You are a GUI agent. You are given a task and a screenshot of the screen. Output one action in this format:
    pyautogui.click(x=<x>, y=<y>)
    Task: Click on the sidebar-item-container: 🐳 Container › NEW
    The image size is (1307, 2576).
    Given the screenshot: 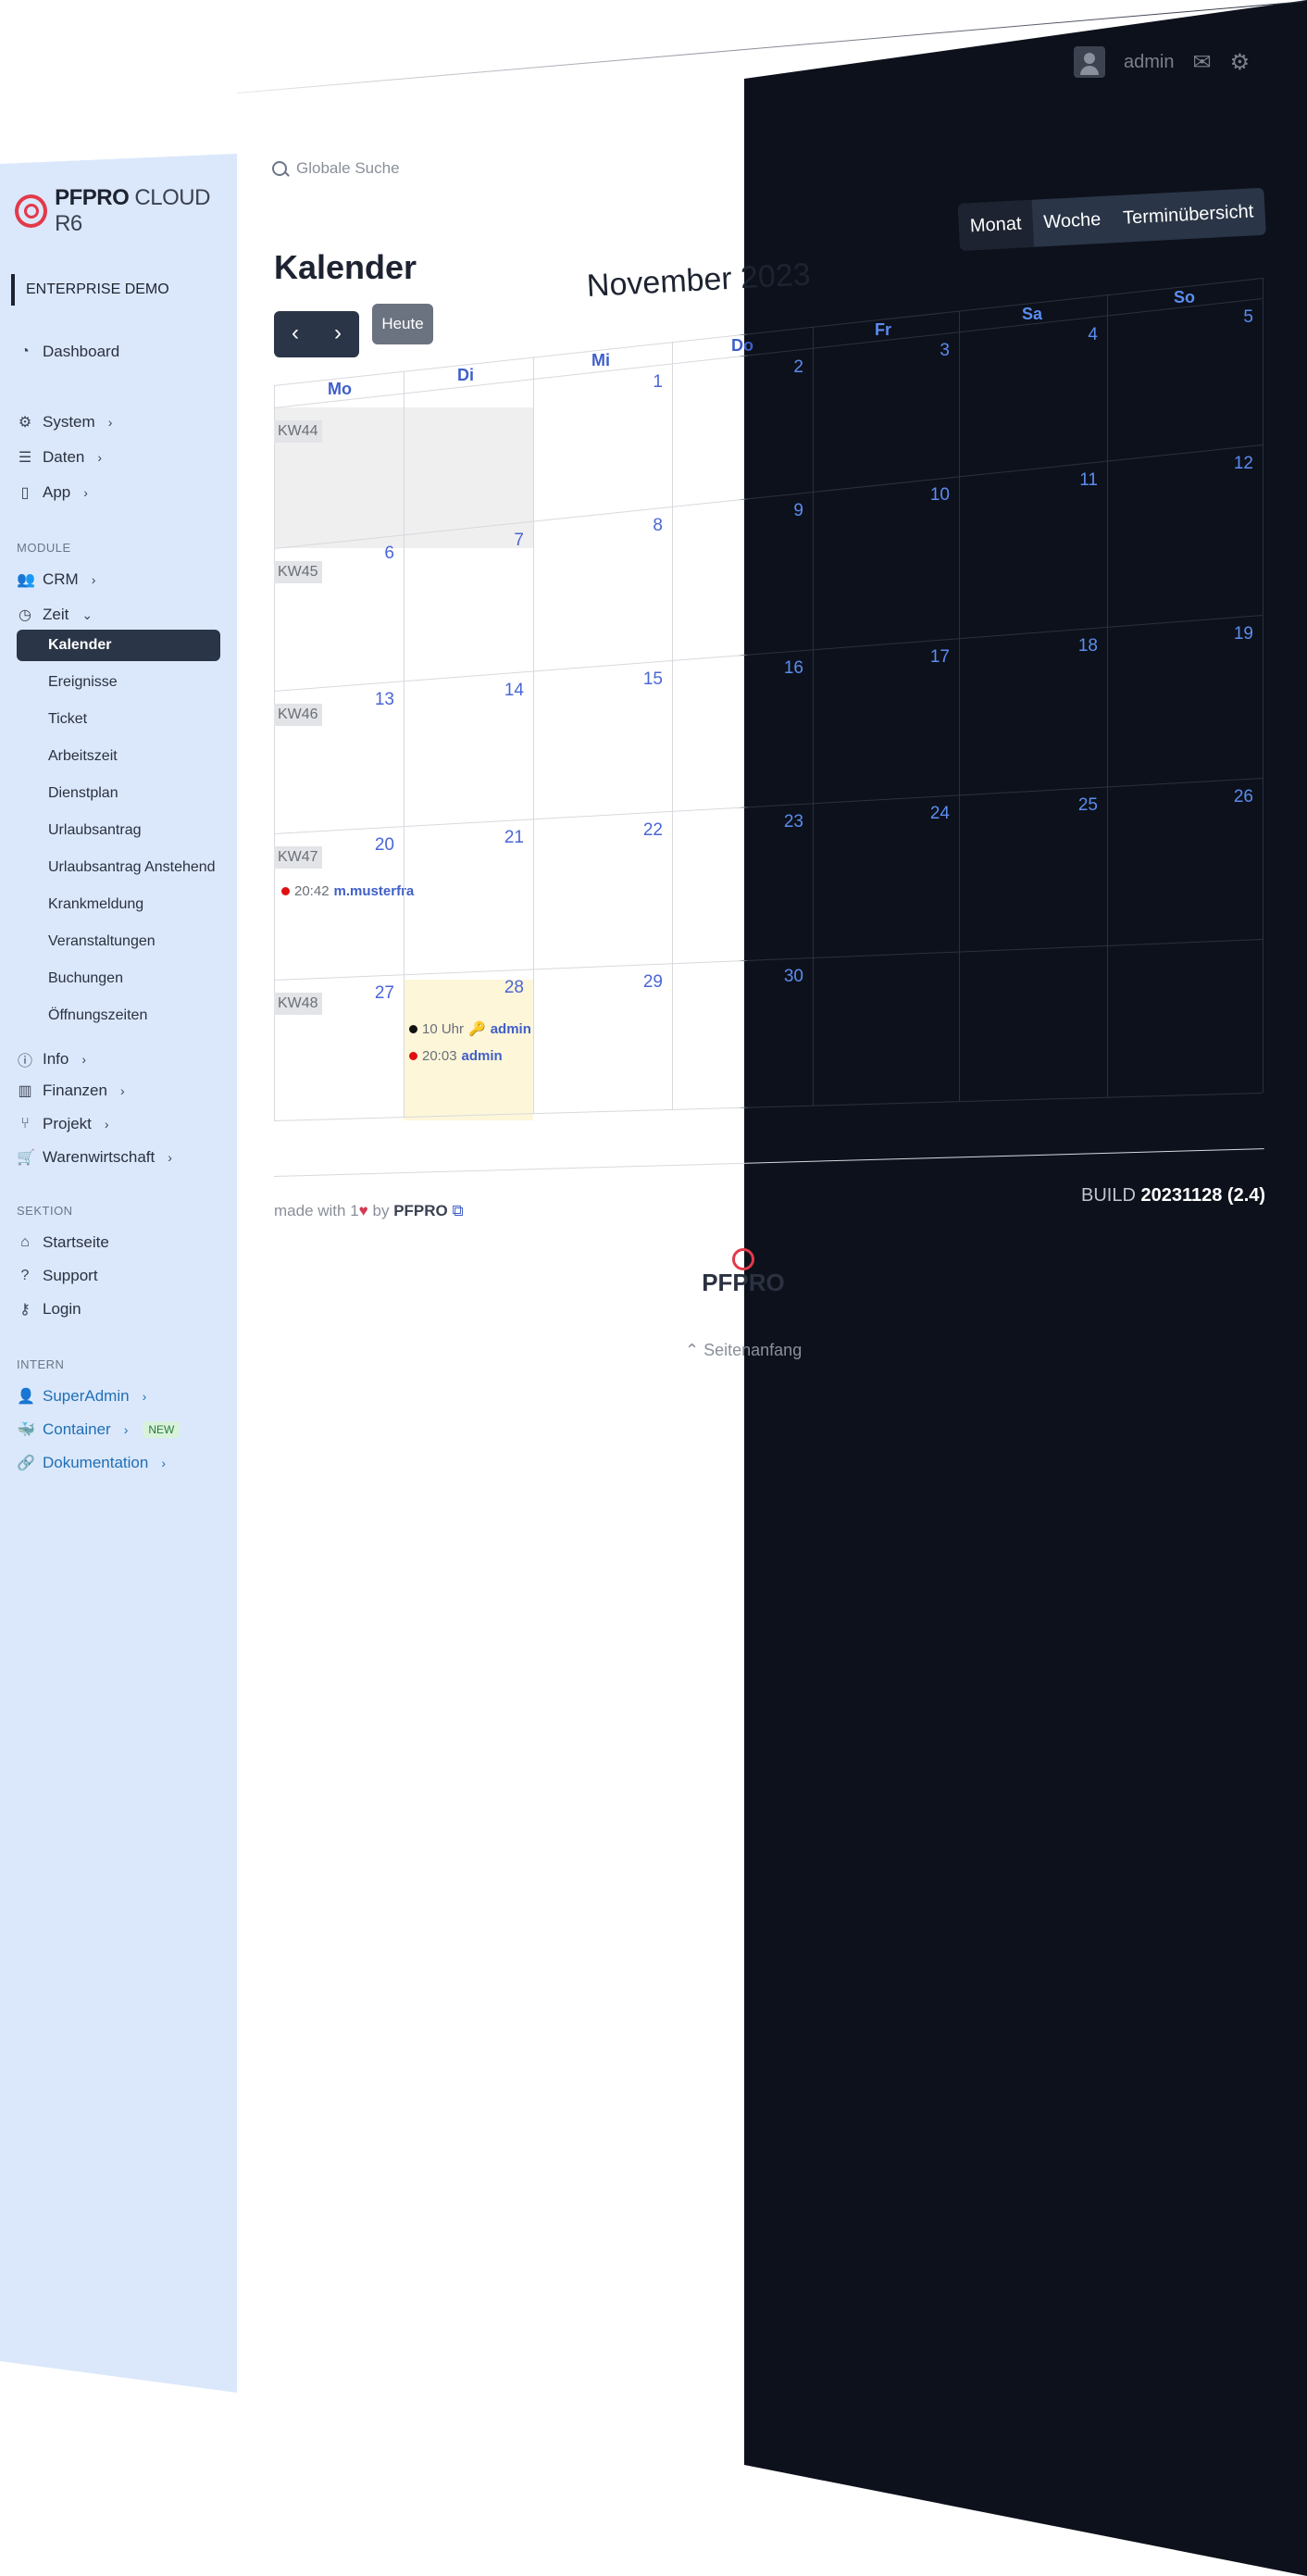 What is the action you would take?
    pyautogui.click(x=98, y=1429)
    